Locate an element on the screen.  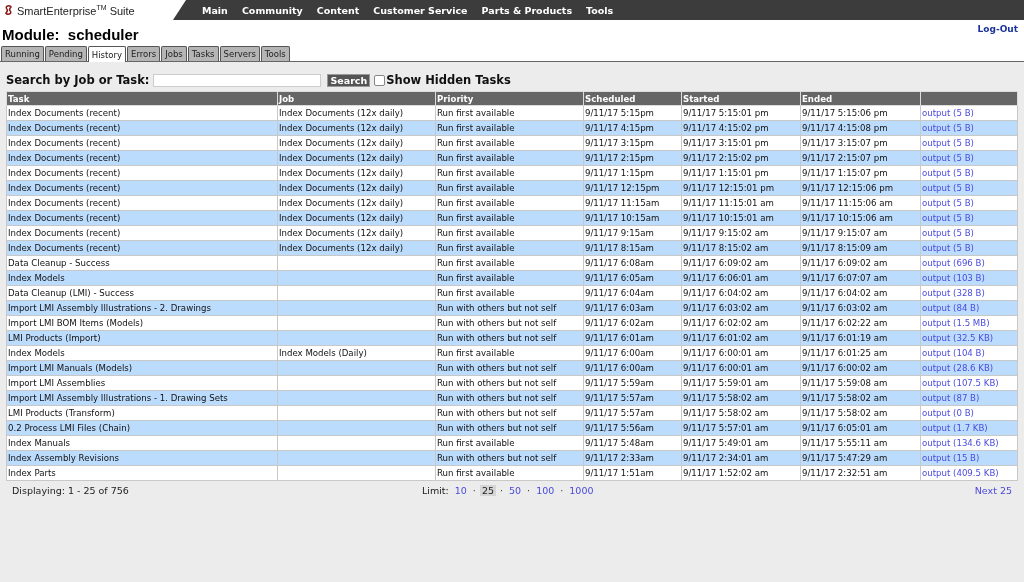
nav-link: Community is located at coordinates (272, 10).